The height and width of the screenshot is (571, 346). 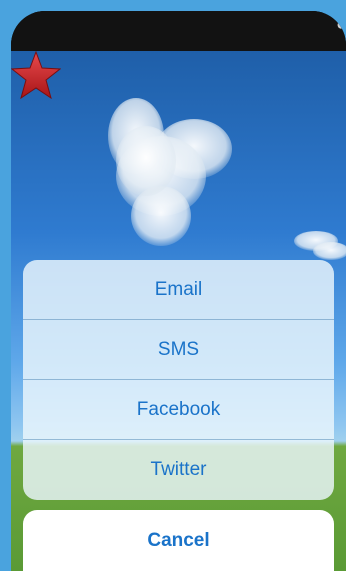 I want to click on sms-share-button: SMS, so click(x=178, y=350).